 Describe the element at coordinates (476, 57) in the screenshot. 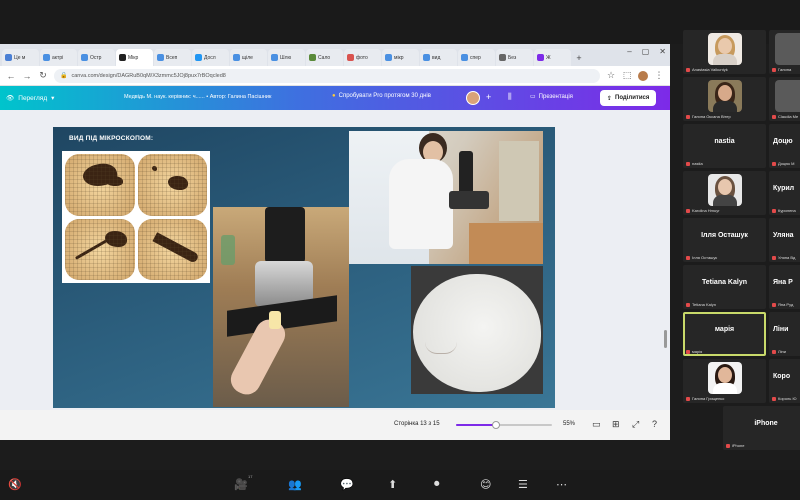

I see `browser-tab: спер` at that location.